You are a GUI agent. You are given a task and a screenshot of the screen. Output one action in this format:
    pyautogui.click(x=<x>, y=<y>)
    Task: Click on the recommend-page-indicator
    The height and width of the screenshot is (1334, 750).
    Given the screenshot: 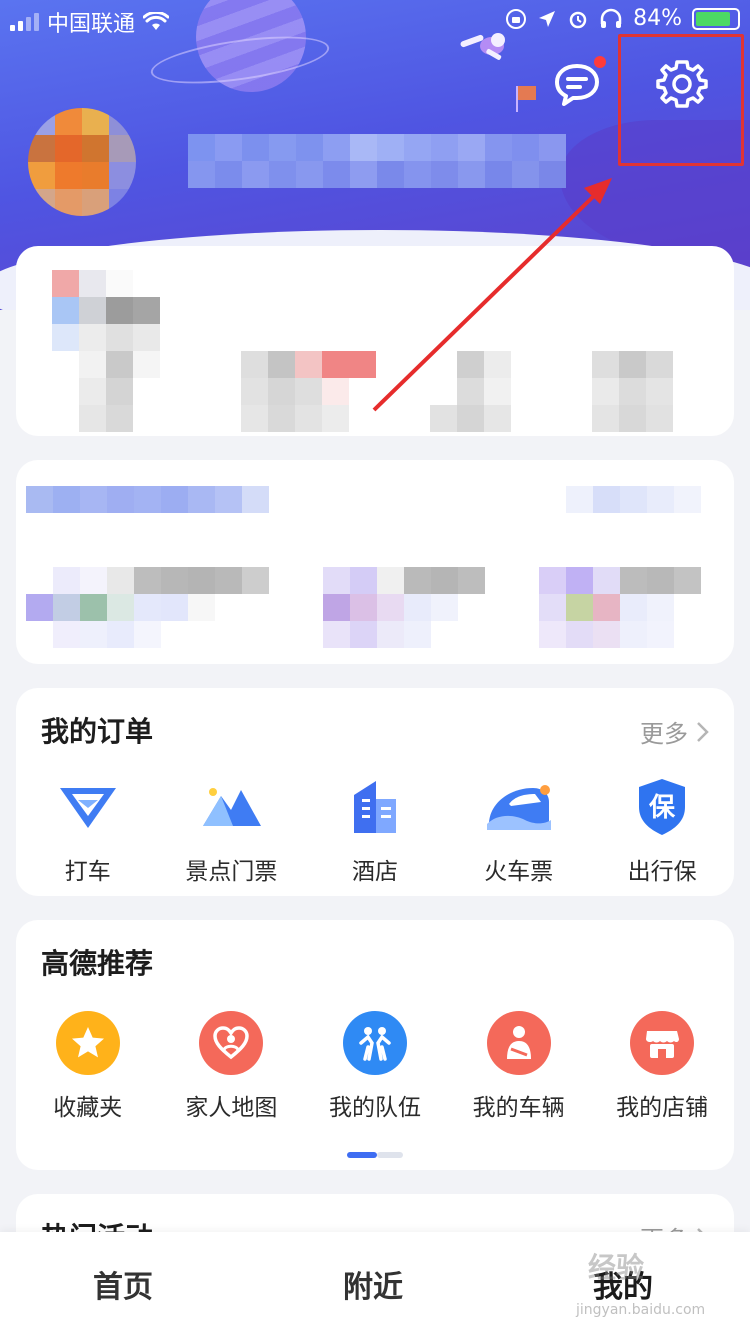 What is the action you would take?
    pyautogui.click(x=375, y=1155)
    